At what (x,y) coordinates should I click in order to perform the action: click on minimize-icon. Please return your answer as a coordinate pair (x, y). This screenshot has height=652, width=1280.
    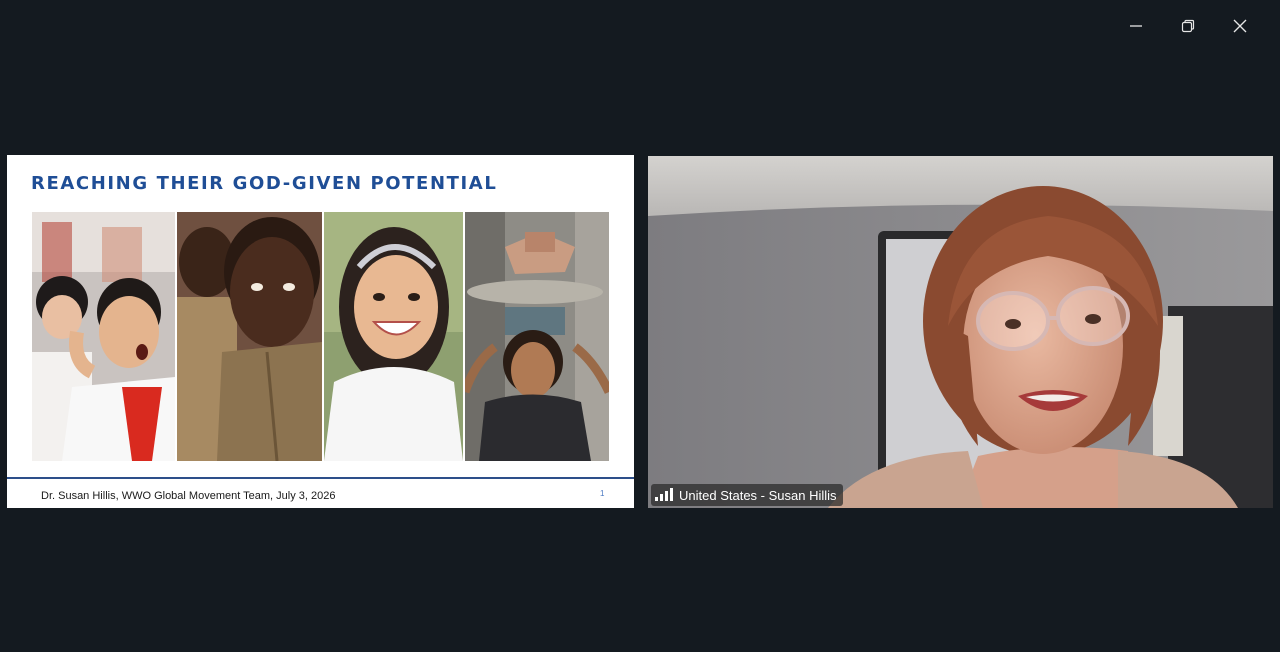
    Looking at the image, I should click on (1136, 26).